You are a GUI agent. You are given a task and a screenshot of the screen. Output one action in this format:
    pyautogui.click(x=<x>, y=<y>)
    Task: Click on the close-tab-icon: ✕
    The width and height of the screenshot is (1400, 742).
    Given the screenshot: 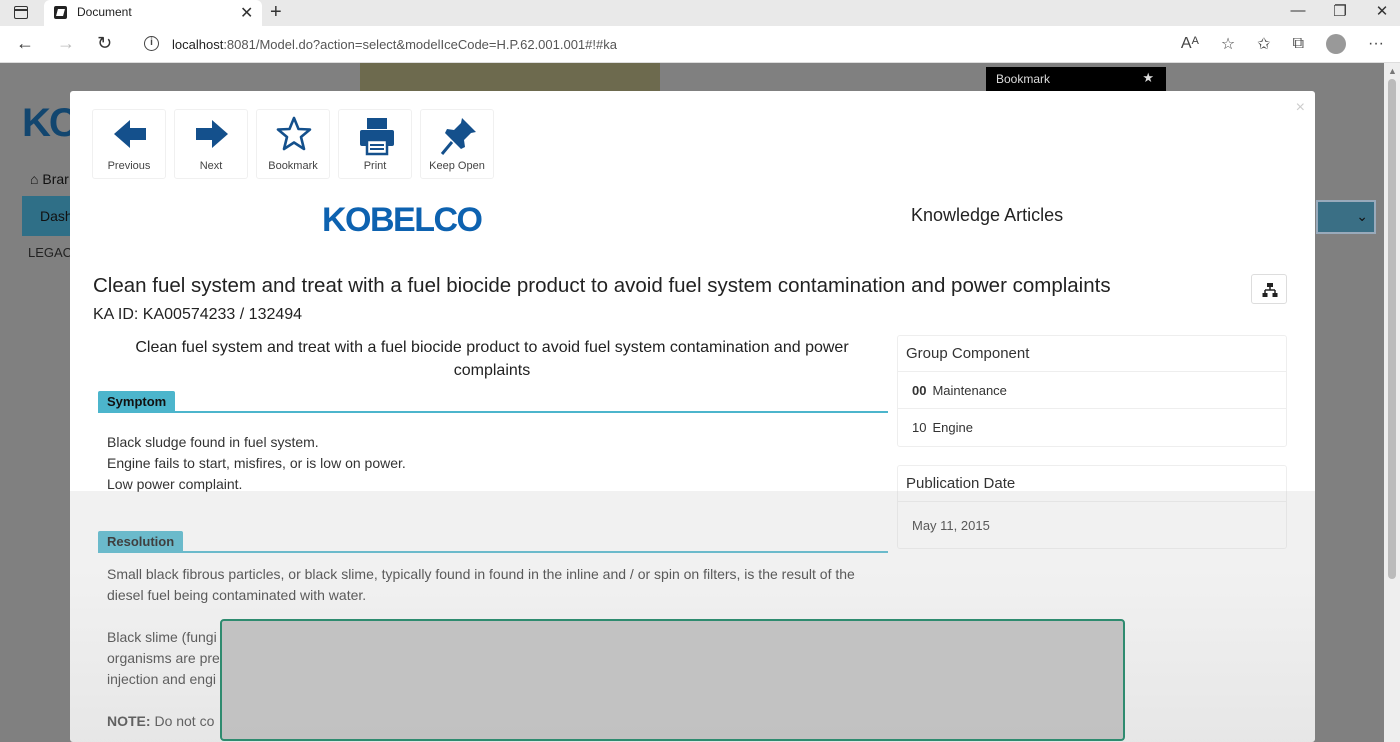 What is the action you would take?
    pyautogui.click(x=246, y=13)
    